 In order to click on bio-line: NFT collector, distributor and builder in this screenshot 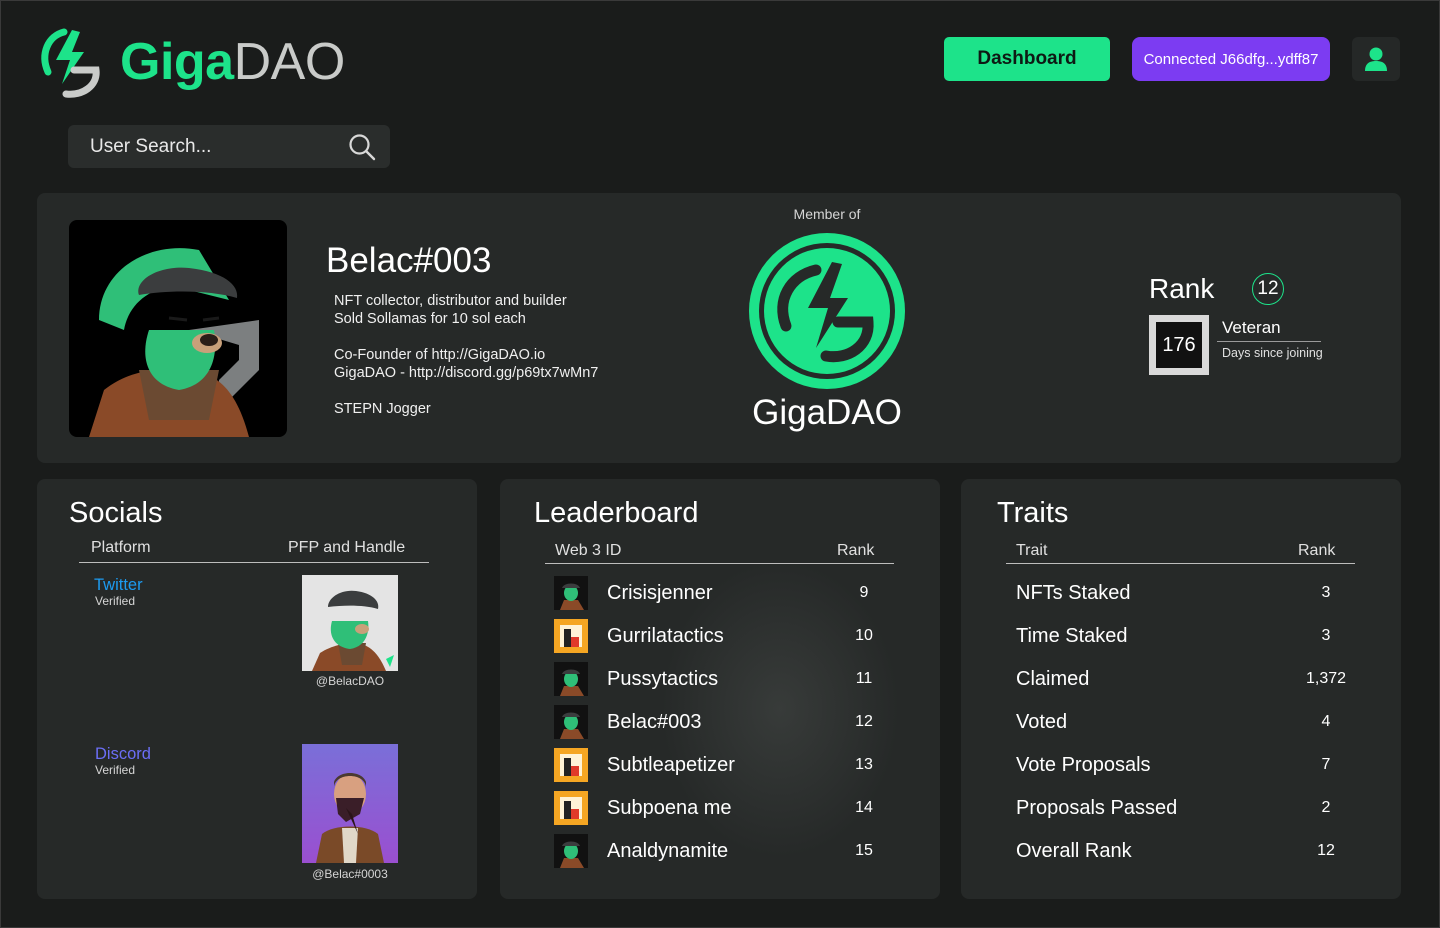, I will do `click(450, 301)`.